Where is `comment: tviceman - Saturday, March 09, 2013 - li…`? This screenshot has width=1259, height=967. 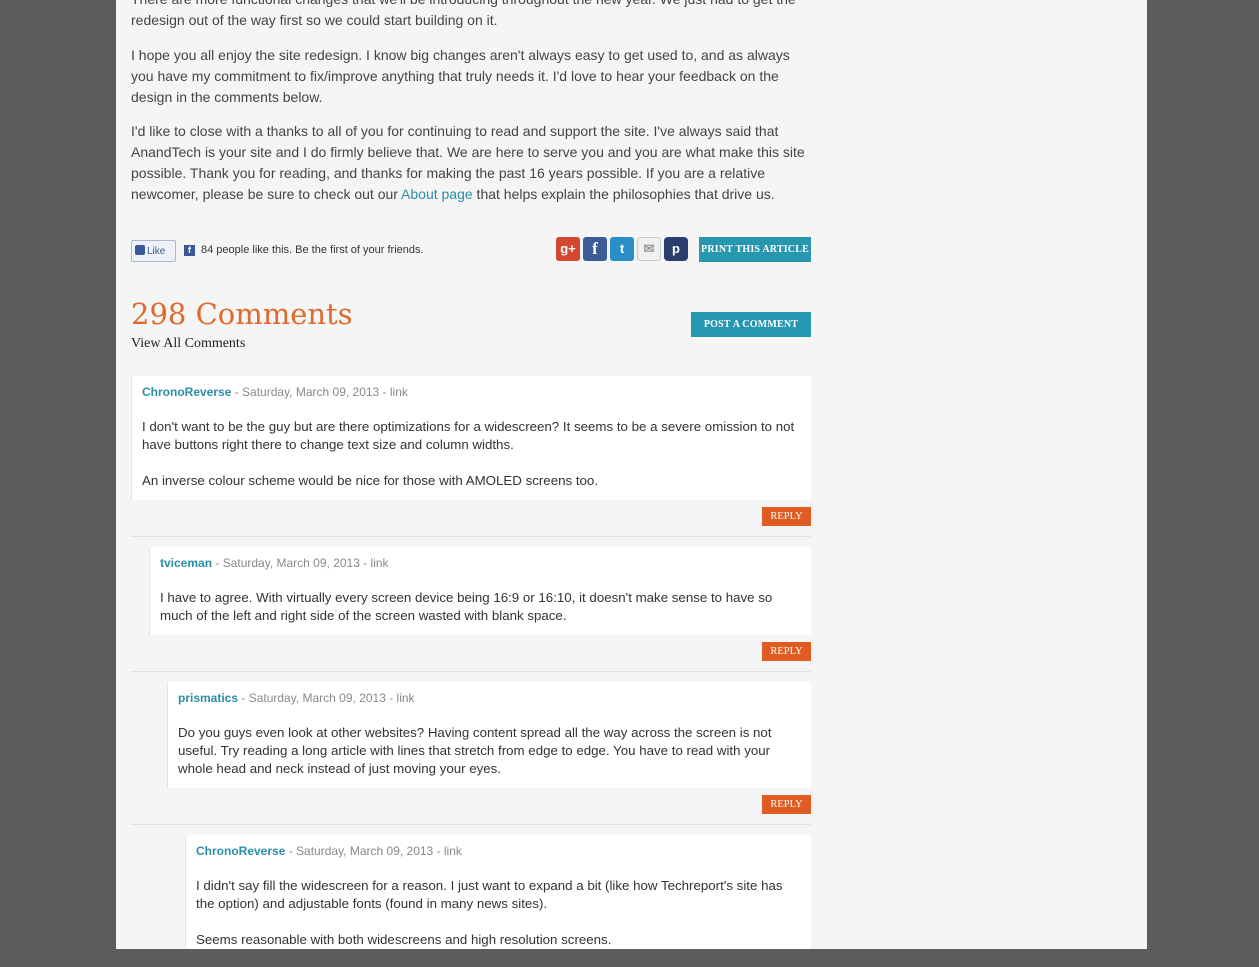 comment: tviceman - Saturday, March 09, 2013 - li… is located at coordinates (480, 591).